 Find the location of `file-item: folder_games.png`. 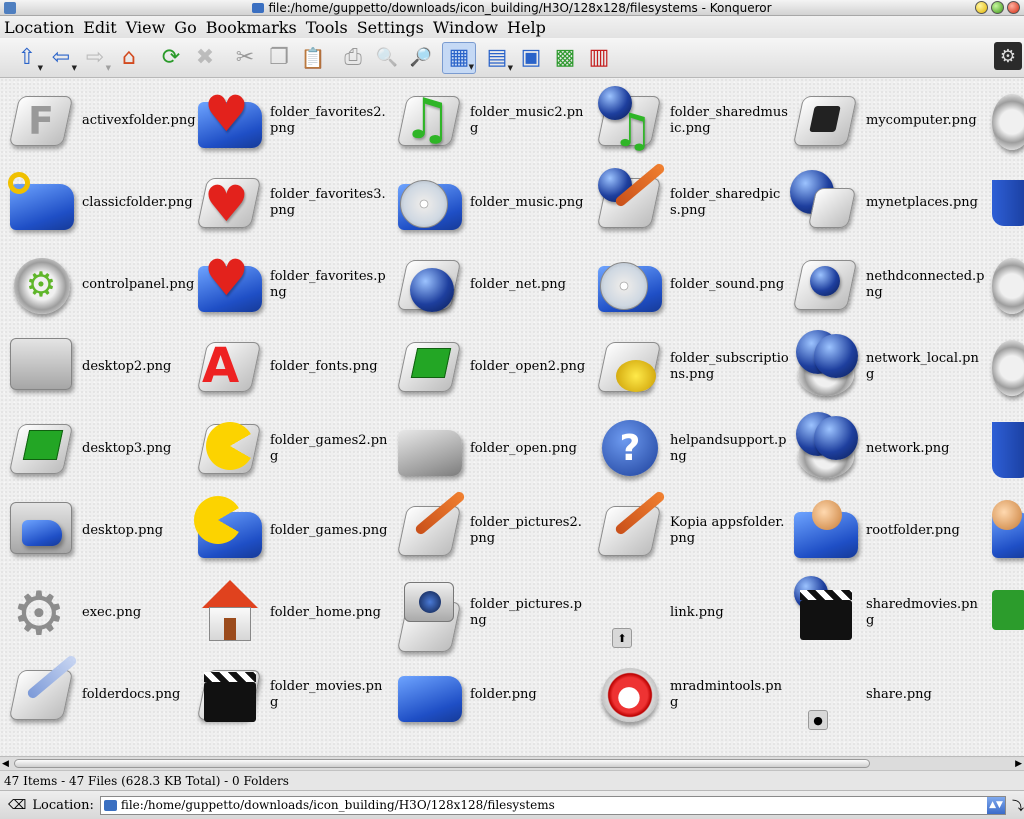

file-item: folder_games.png is located at coordinates (291, 531).